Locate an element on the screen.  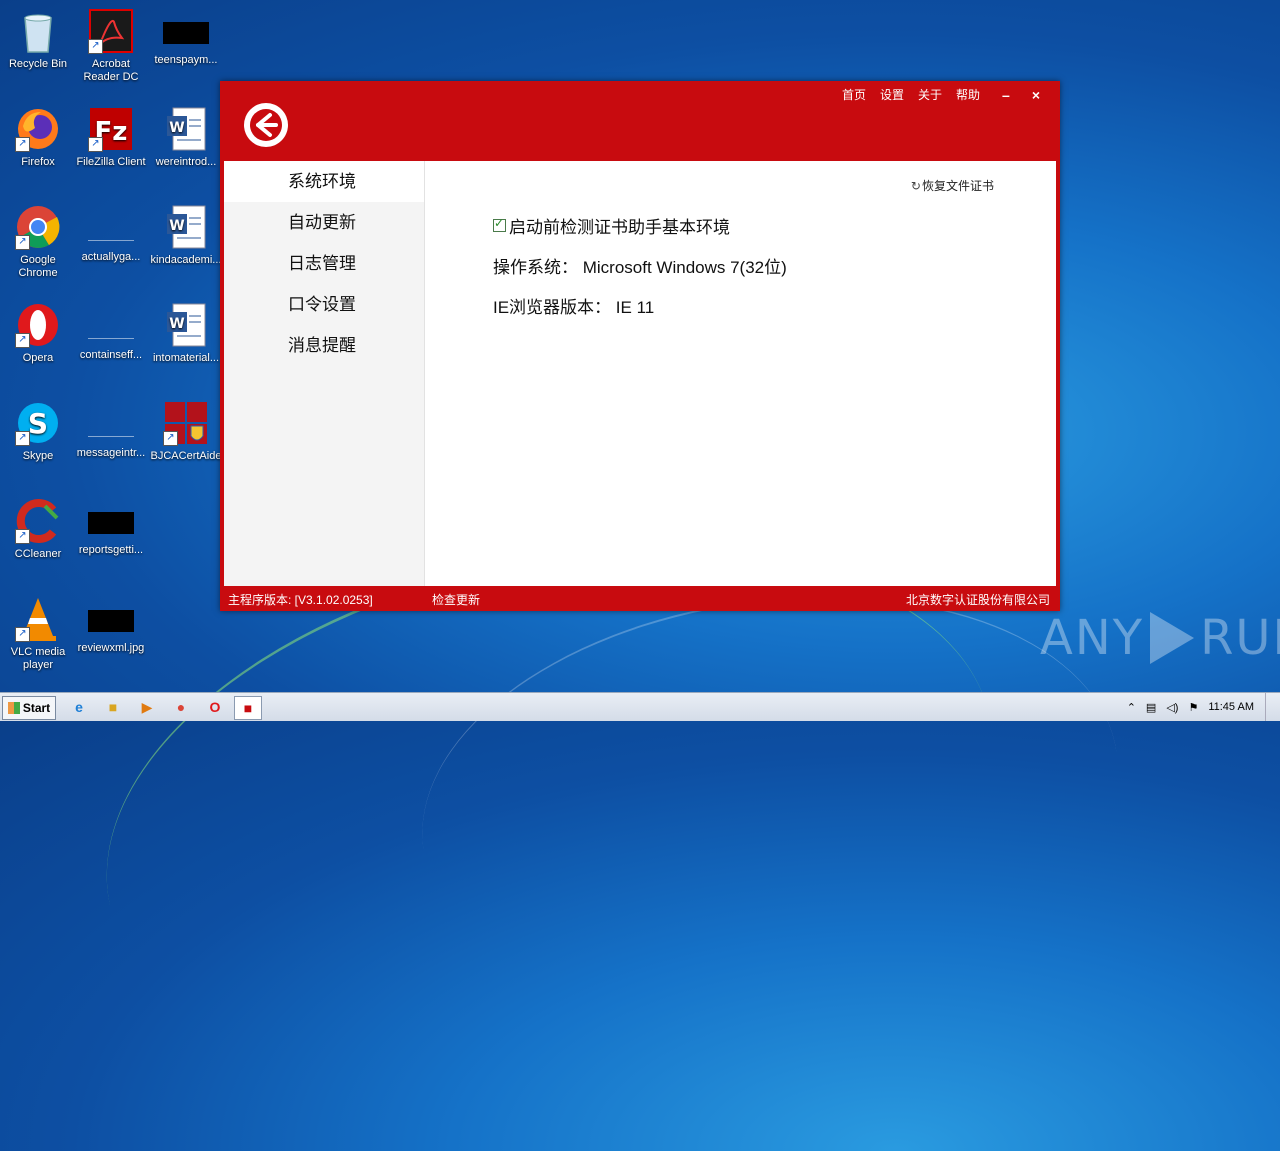
chrome-icon: ↗ is located at coordinates (38, 227).